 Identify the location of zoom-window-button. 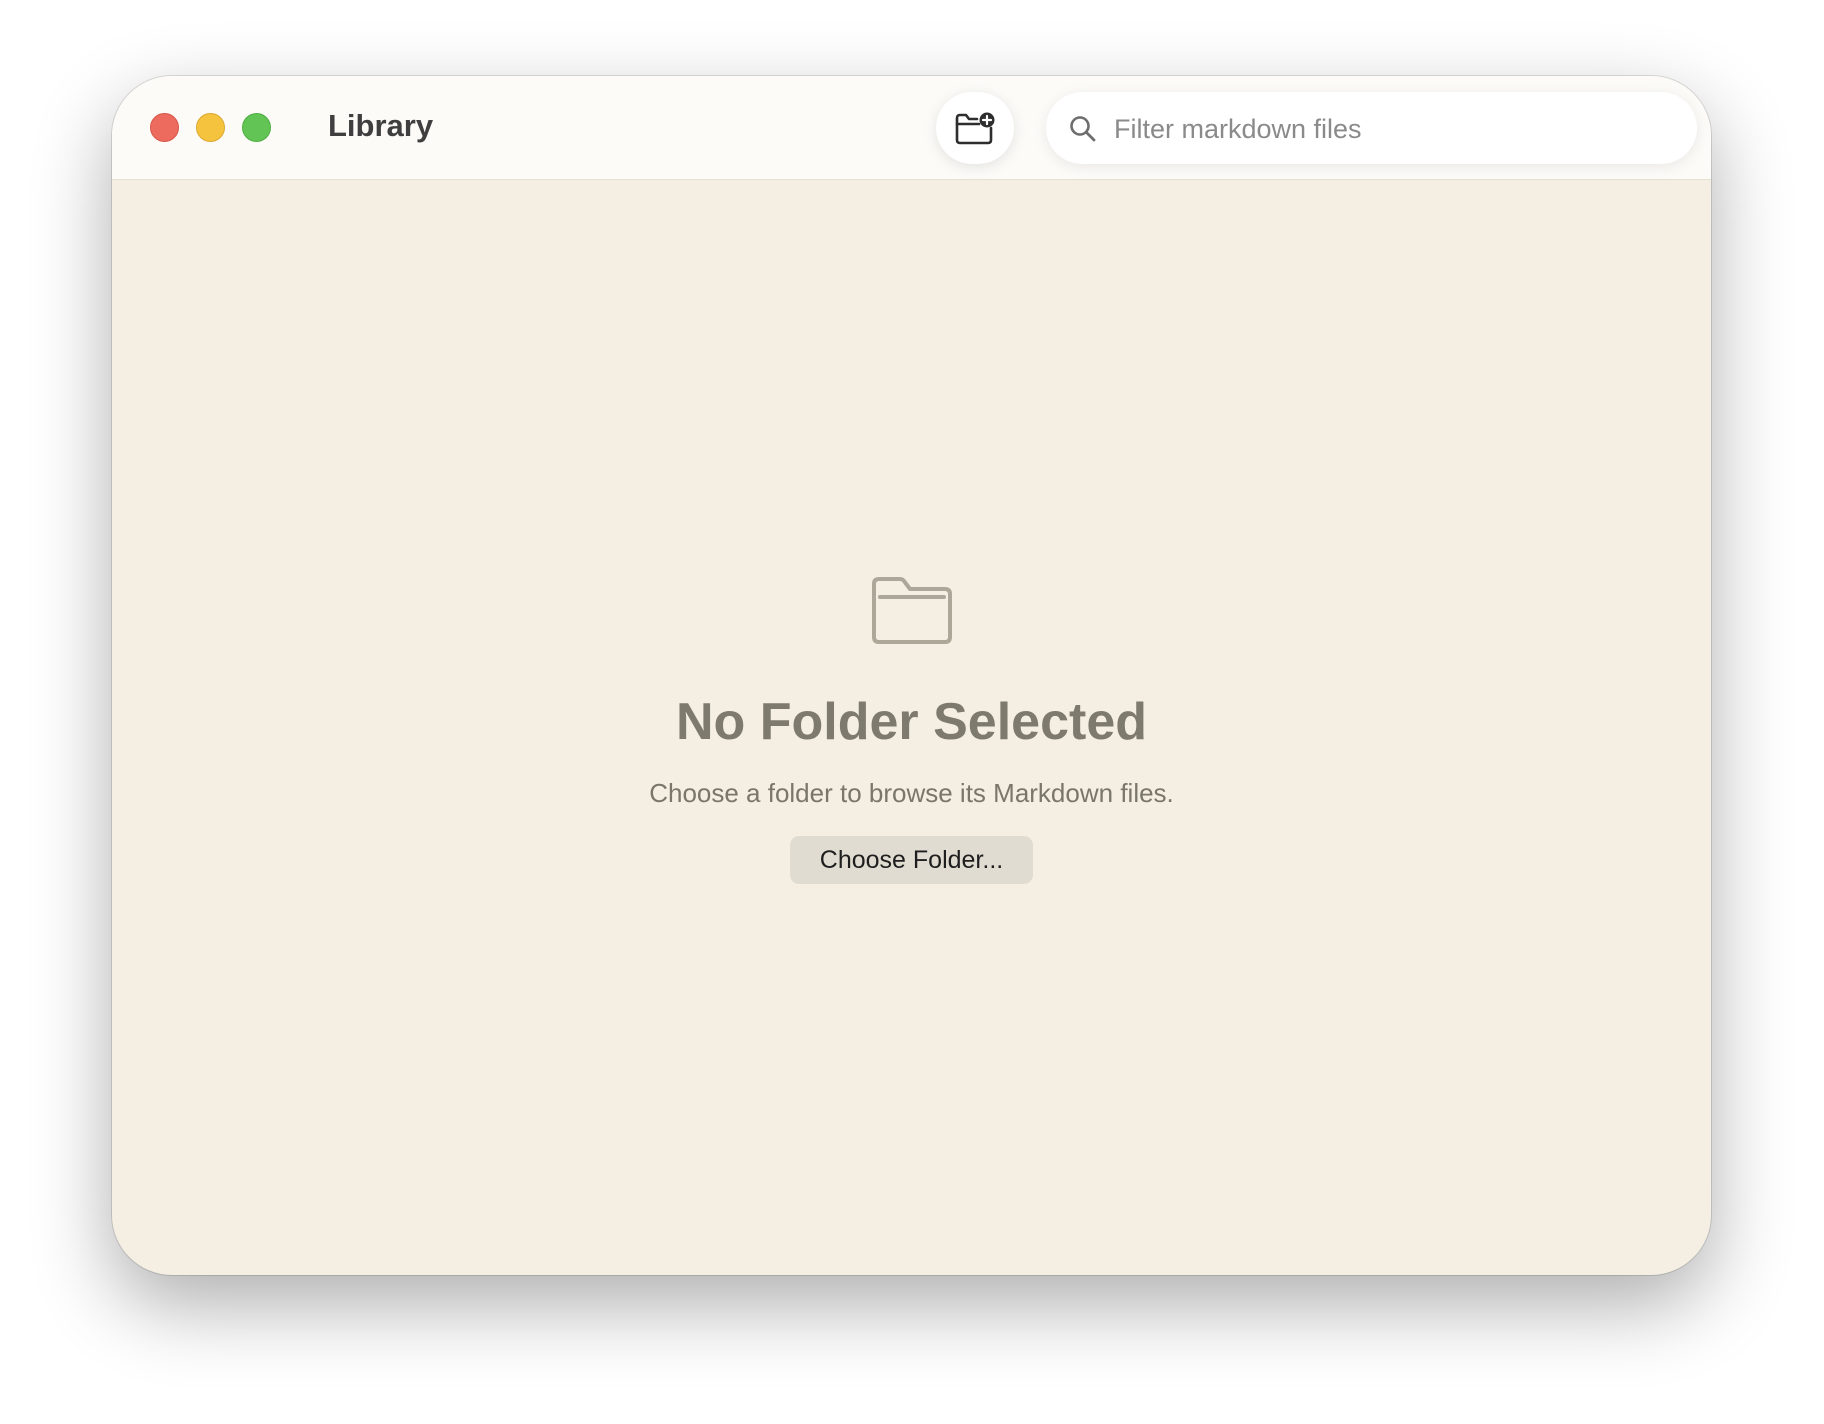
(256, 127).